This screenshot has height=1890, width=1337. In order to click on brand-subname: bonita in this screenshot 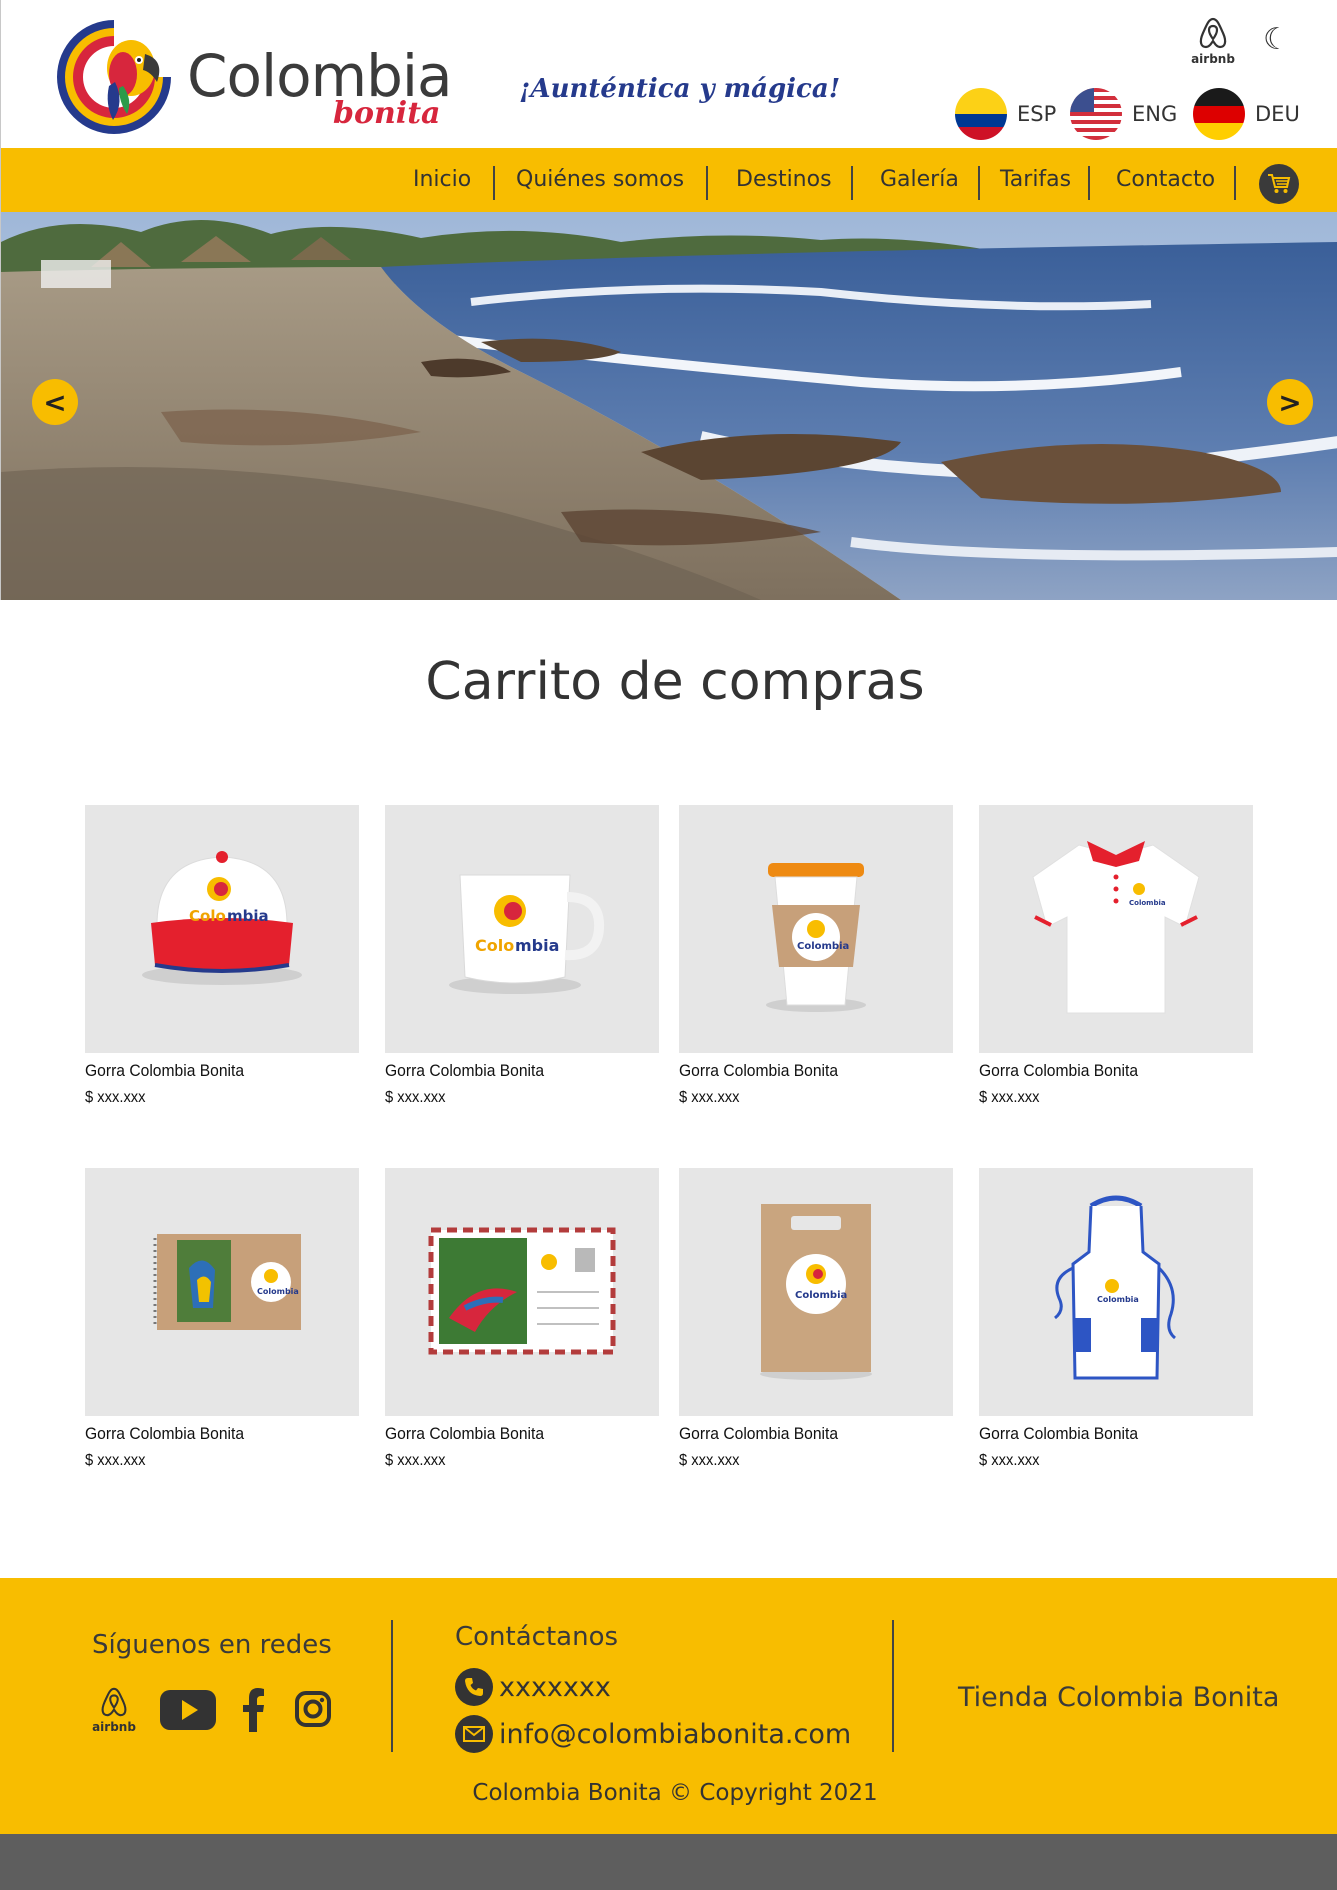, I will do `click(387, 113)`.